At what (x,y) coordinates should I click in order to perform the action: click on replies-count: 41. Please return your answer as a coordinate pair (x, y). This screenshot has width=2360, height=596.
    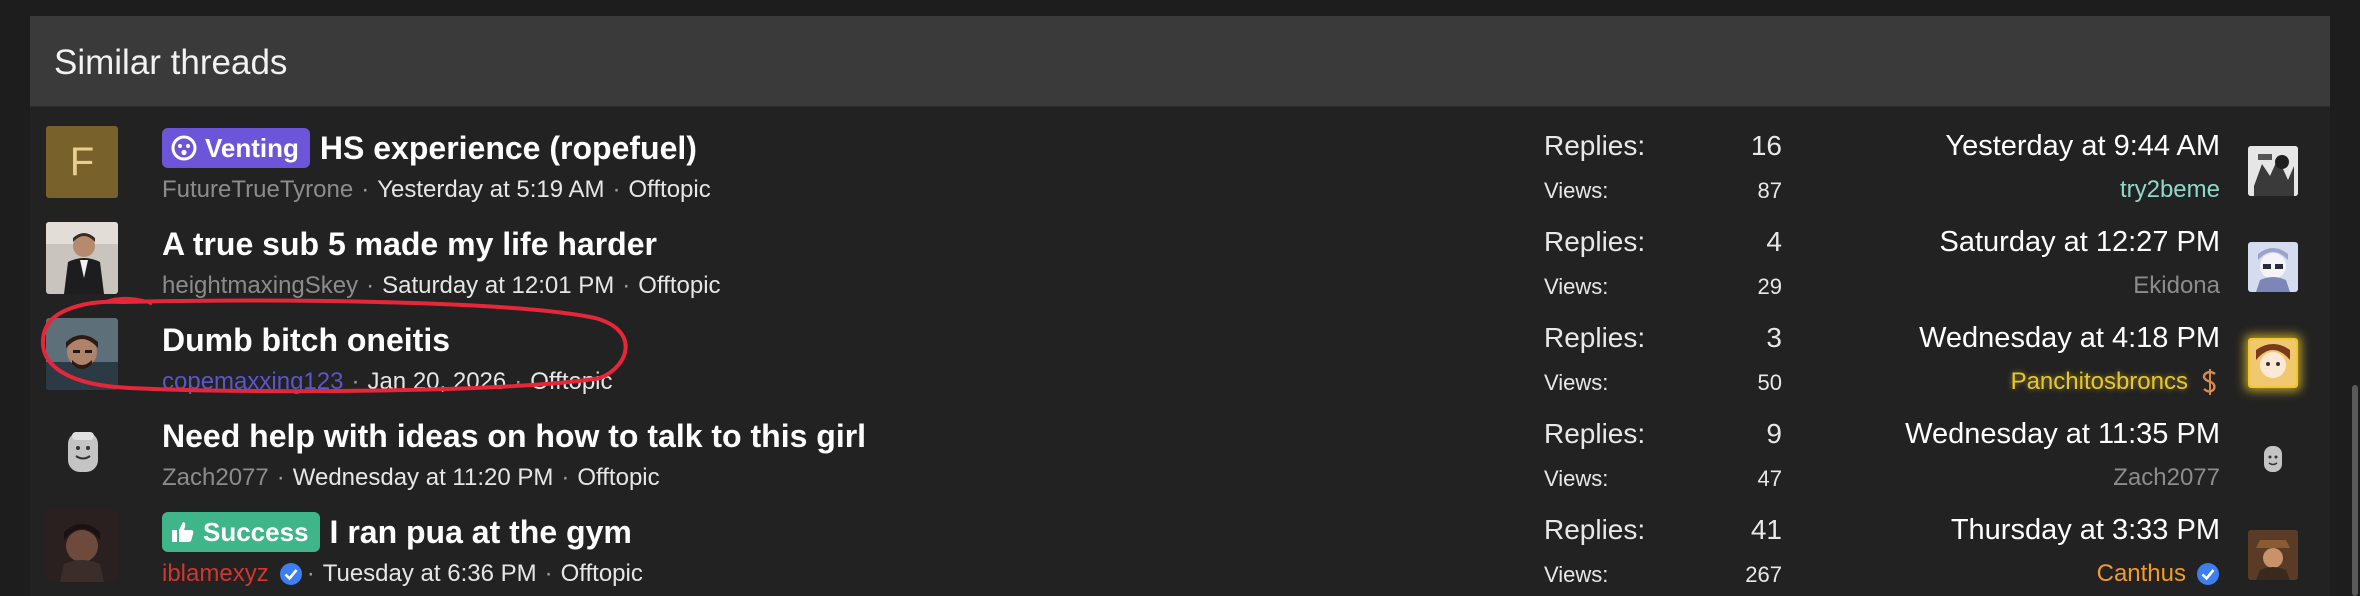
    Looking at the image, I should click on (1766, 529).